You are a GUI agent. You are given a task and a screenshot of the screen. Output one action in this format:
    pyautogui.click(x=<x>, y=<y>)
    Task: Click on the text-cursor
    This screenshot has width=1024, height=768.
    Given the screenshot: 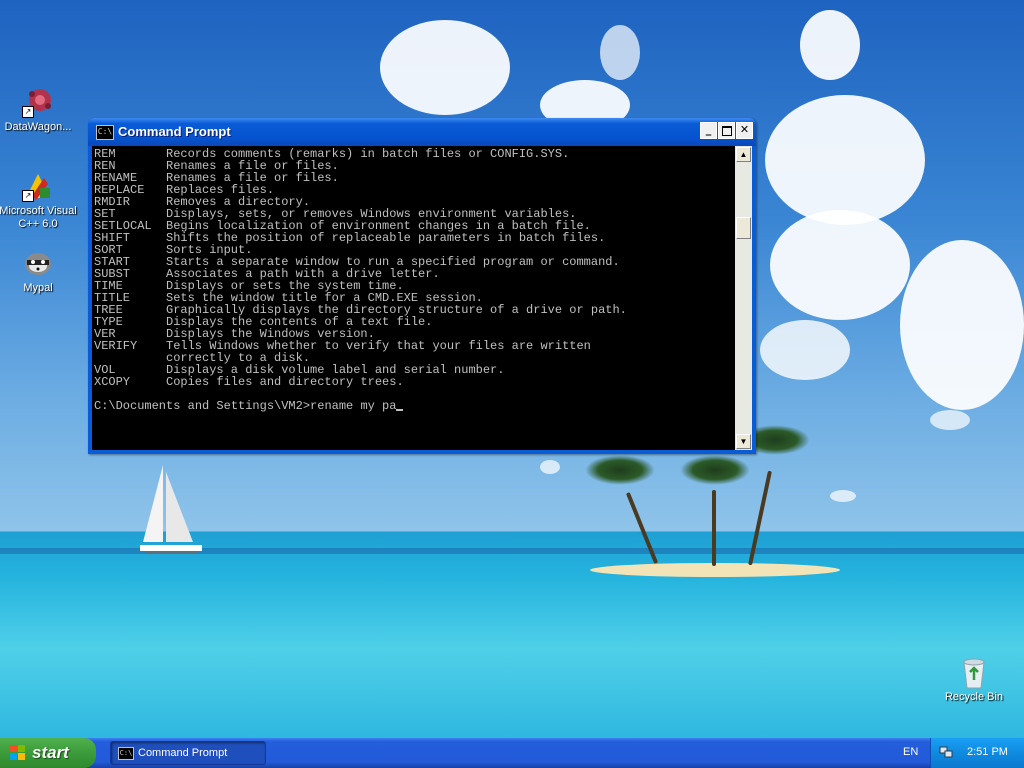 What is the action you would take?
    pyautogui.click(x=400, y=410)
    